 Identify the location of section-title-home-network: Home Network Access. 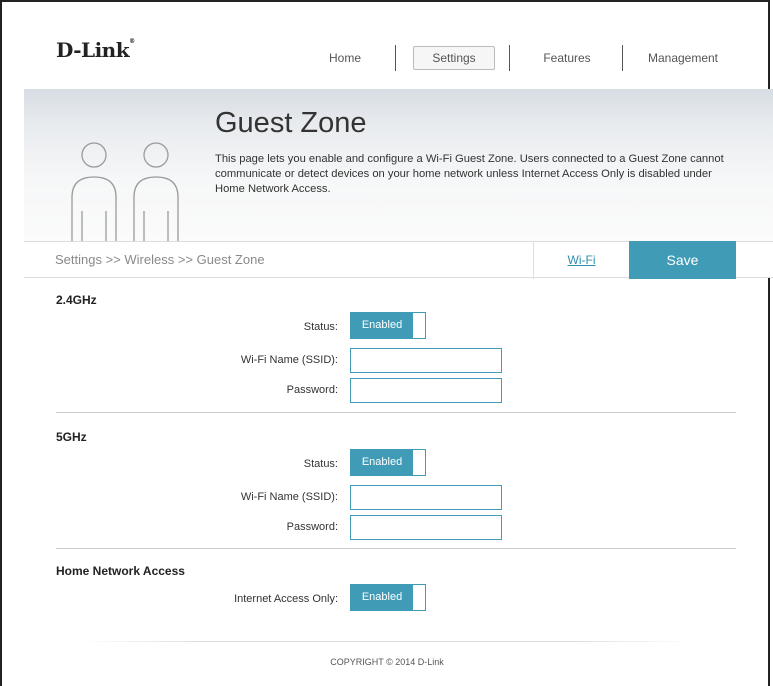
(120, 571).